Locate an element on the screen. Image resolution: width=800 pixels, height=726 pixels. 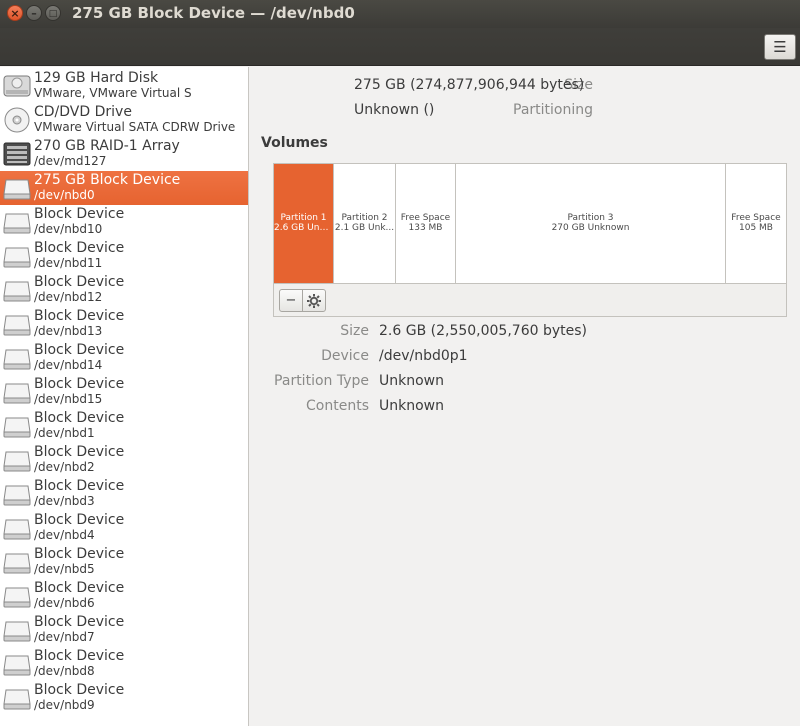
menu-icon: ☰ is located at coordinates (780, 47).